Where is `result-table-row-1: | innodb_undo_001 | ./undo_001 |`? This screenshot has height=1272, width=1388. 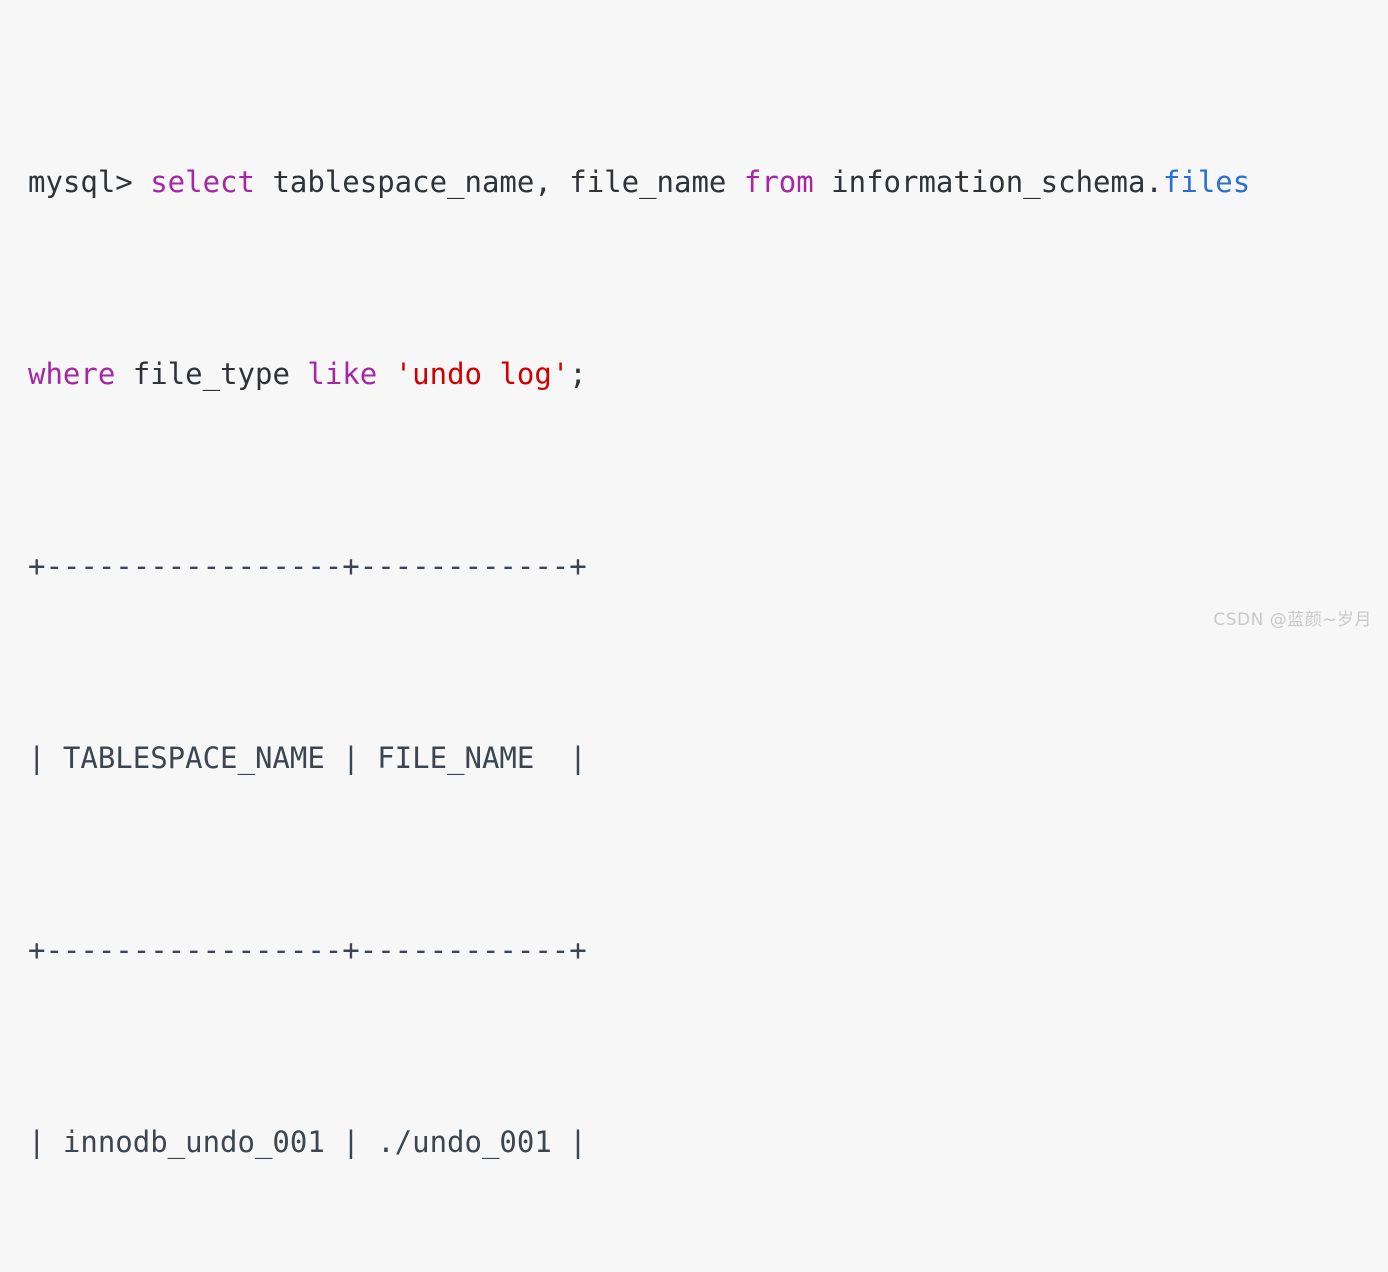 result-table-row-1: | innodb_undo_001 | ./undo_001 | is located at coordinates (307, 1142).